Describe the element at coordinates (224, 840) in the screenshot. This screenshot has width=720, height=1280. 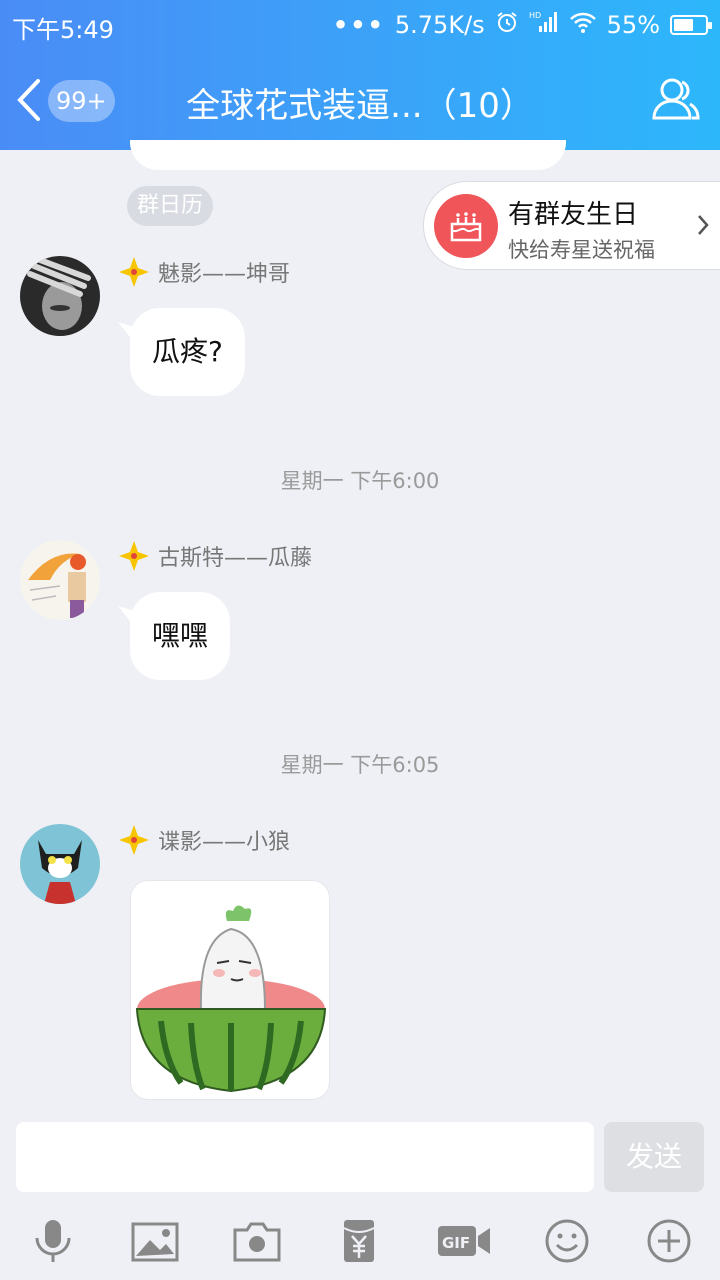
I see `sender-name: 谍影——小狼` at that location.